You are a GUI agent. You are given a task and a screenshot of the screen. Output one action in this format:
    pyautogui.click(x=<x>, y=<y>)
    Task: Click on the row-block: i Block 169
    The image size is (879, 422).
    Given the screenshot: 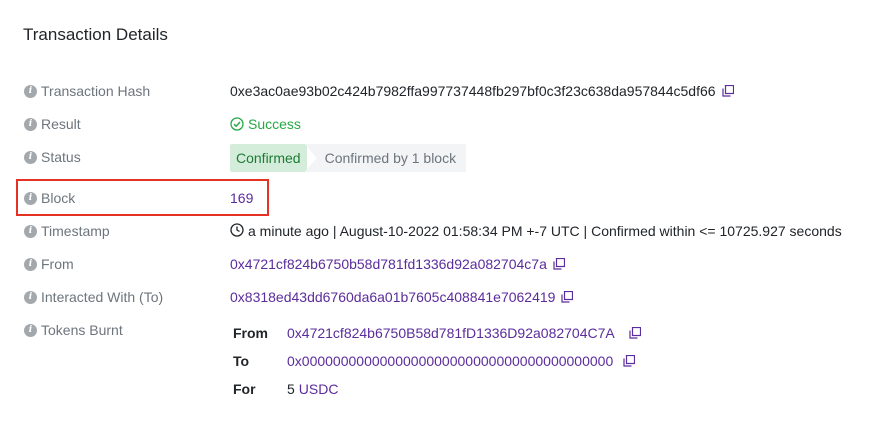 What is the action you would take?
    pyautogui.click(x=449, y=198)
    